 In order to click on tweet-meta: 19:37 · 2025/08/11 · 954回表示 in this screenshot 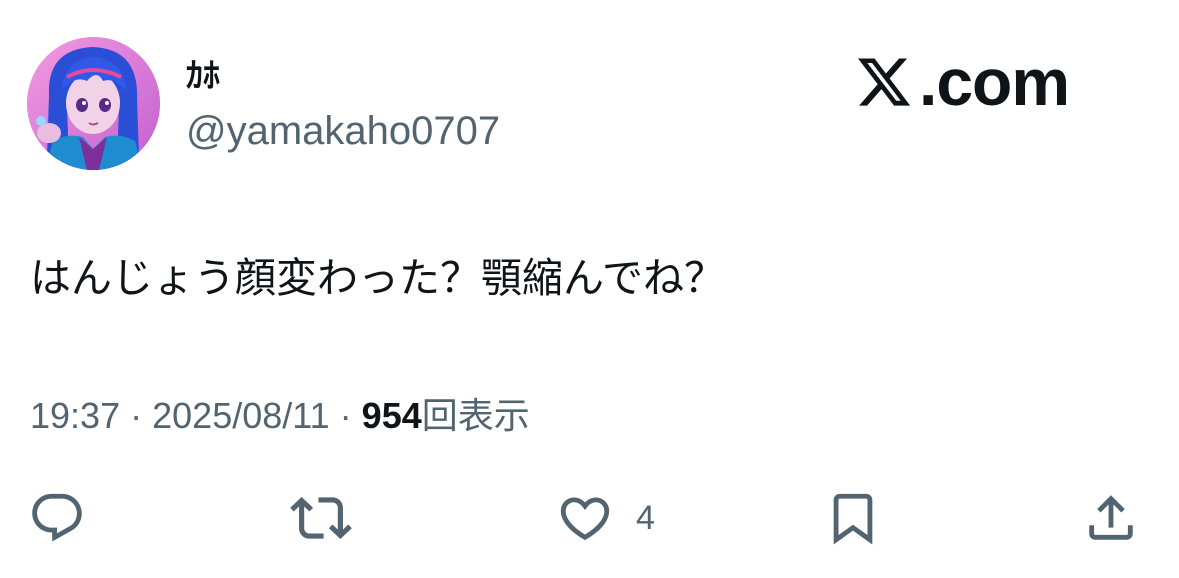, I will do `click(280, 416)`.